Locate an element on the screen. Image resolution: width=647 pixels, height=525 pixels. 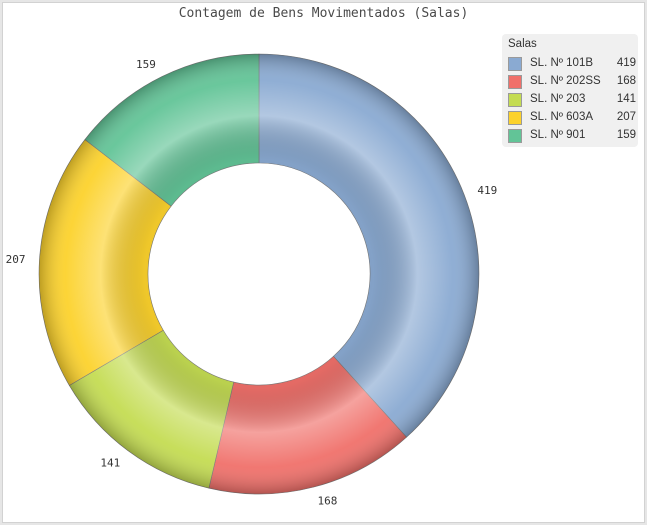
legend-label: SL. Nº 603A is located at coordinates (562, 117).